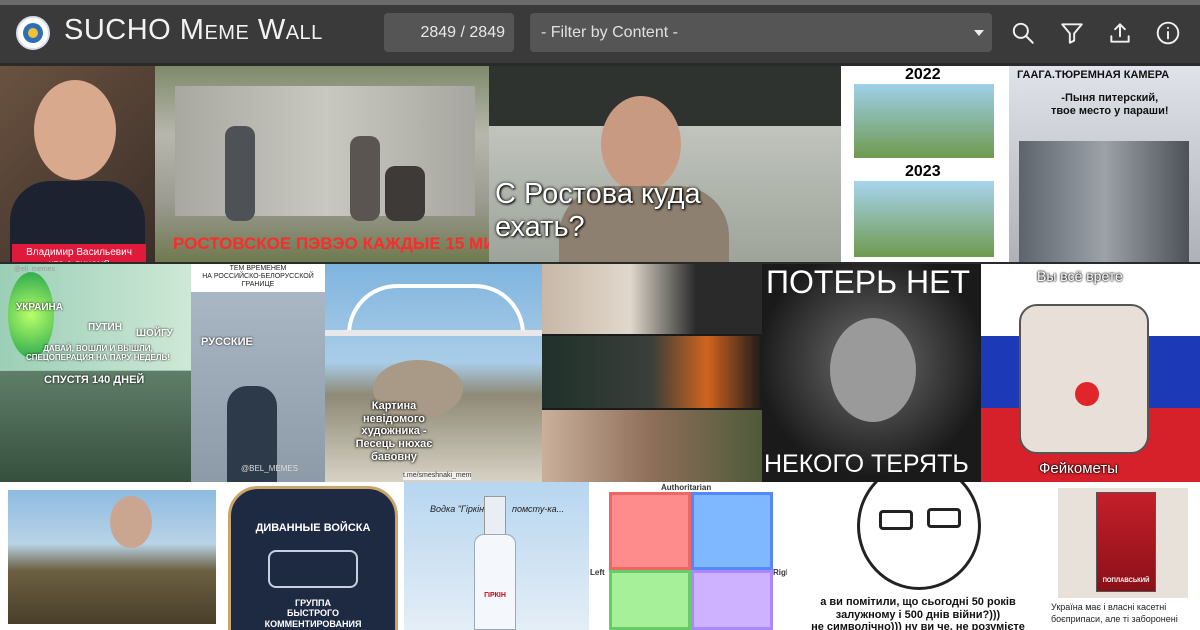 The image size is (1200, 630). I want to click on filter-button, so click(1072, 33).